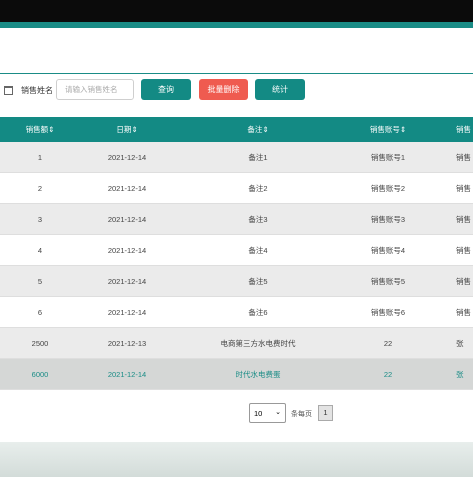 The image size is (473, 477). Describe the element at coordinates (388, 157) in the screenshot. I see `cell-account: 销售账号1` at that location.